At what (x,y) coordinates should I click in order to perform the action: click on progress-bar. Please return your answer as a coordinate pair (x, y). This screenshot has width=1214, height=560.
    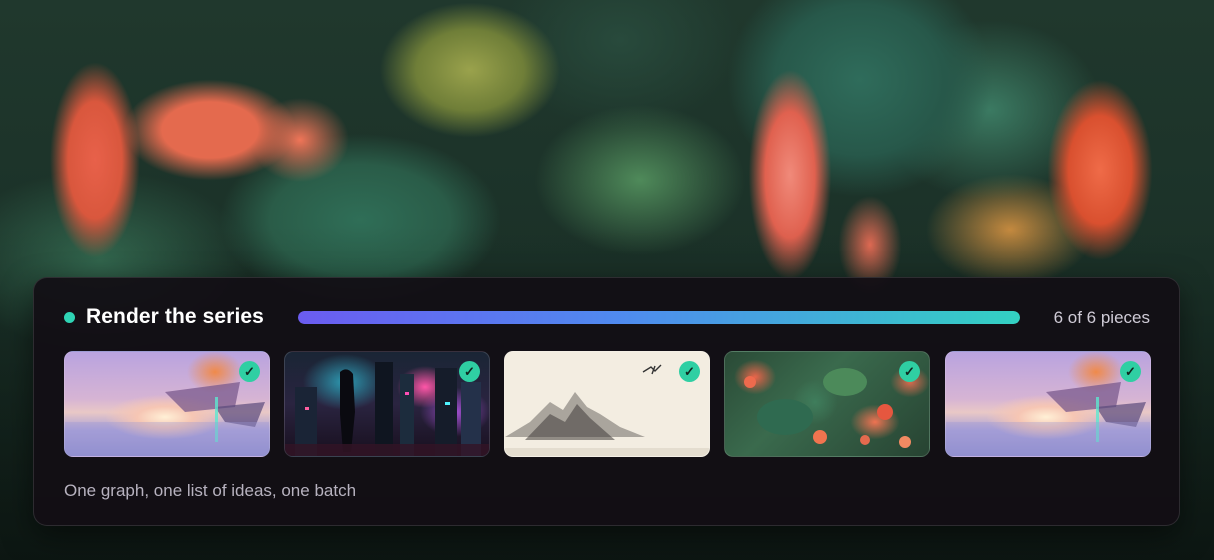
    Looking at the image, I should click on (659, 317).